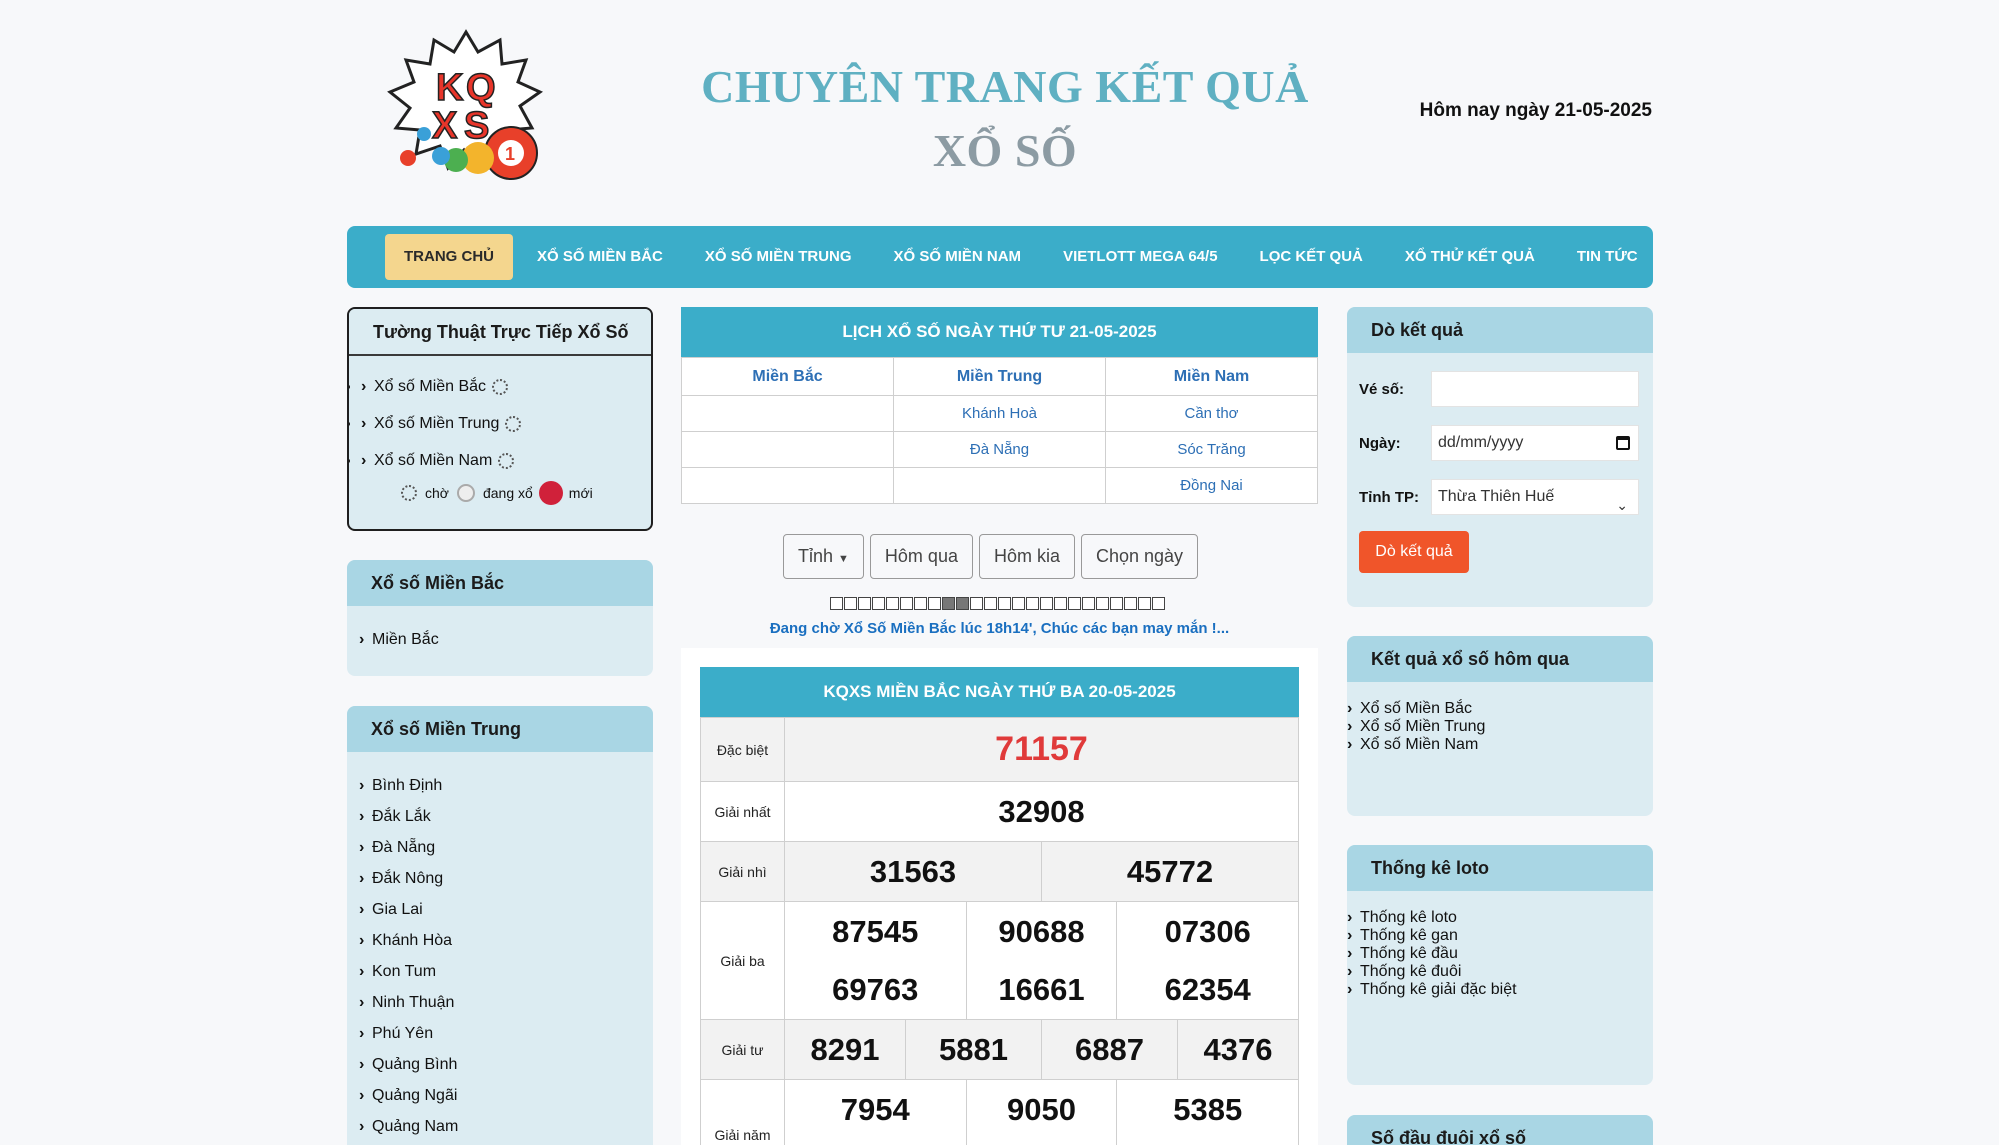  Describe the element at coordinates (449, 257) in the screenshot. I see `nav-home: TRANG CHỦ` at that location.